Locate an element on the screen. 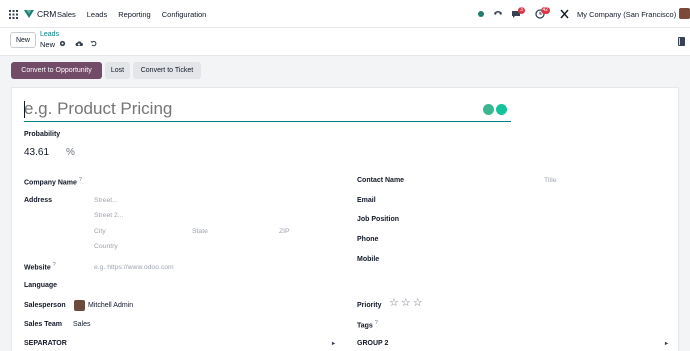 This screenshot has height=351, width=690. probability-input: 43.61 is located at coordinates (36, 152).